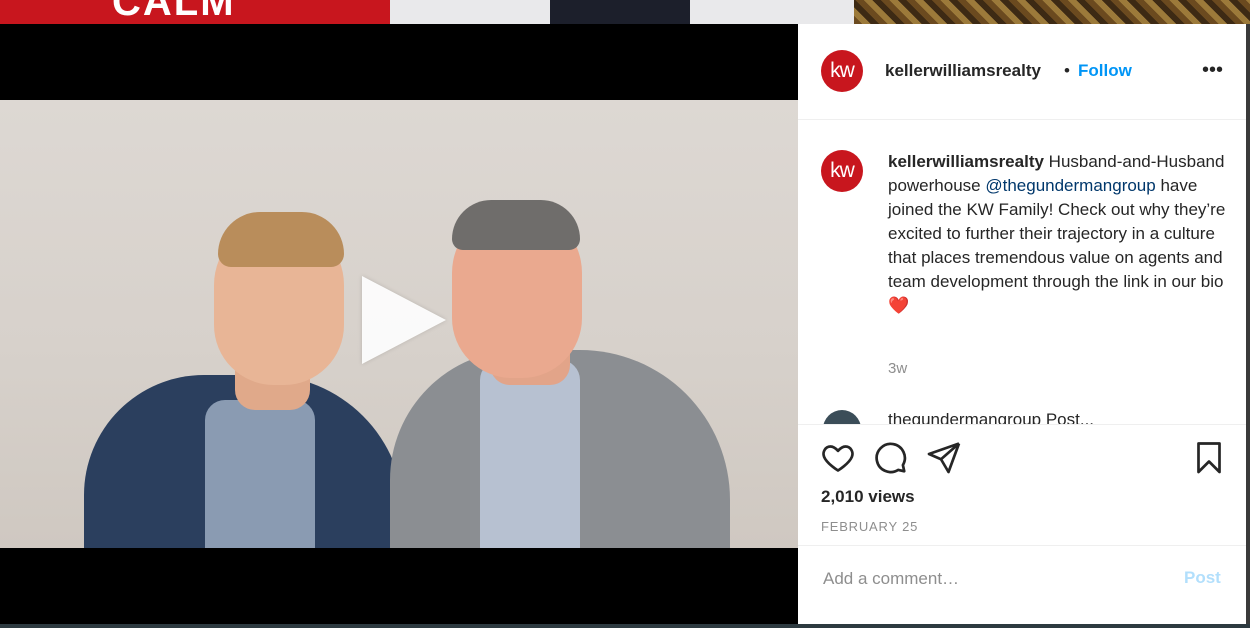 The image size is (1250, 628). Describe the element at coordinates (404, 320) in the screenshot. I see `play-icon` at that location.